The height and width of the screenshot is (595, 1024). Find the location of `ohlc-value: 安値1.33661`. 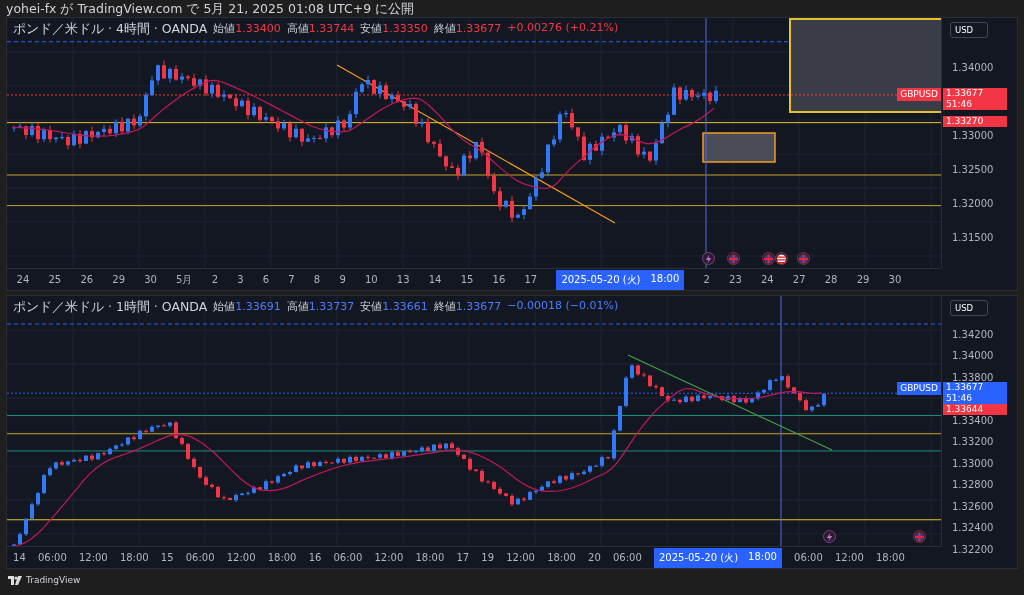

ohlc-value: 安値1.33661 is located at coordinates (394, 307).